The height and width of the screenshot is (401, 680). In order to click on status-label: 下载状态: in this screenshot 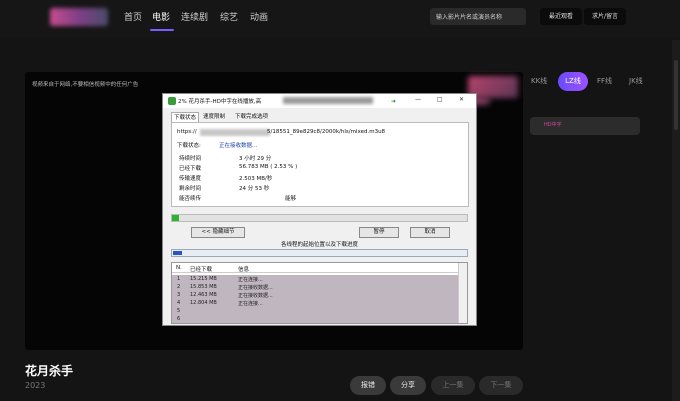, I will do `click(189, 146)`.